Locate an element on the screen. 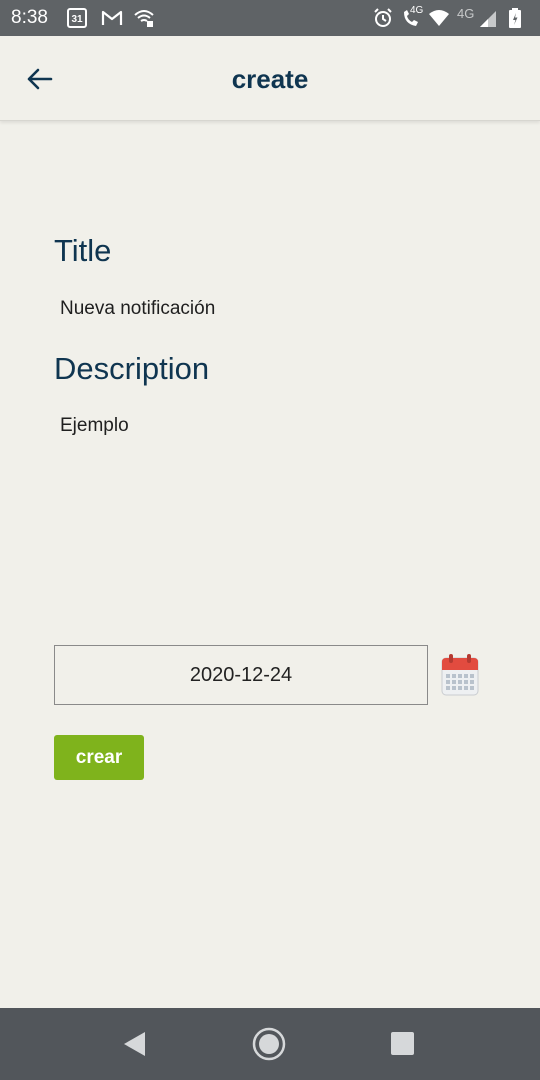 This screenshot has height=1080, width=540. back-triangle-icon is located at coordinates (134, 1049).